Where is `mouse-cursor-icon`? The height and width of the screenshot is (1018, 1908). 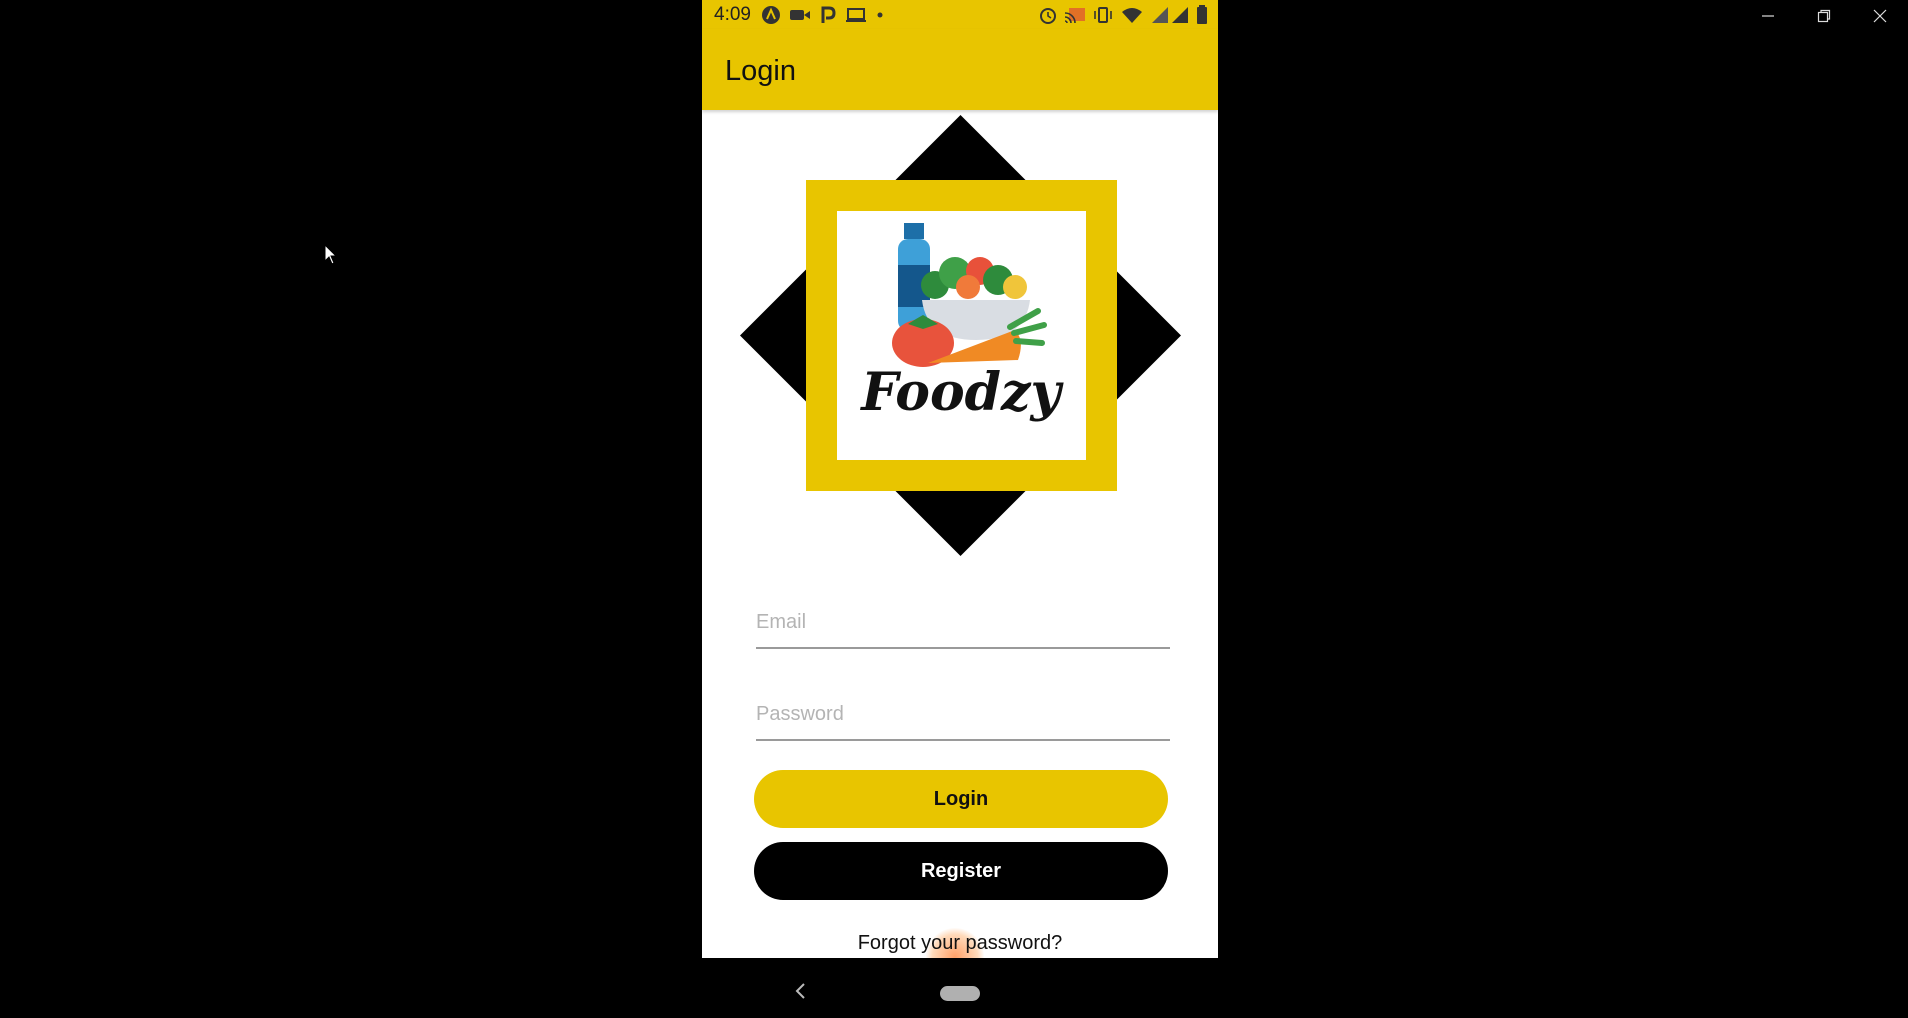
mouse-cursor-icon is located at coordinates (331, 257).